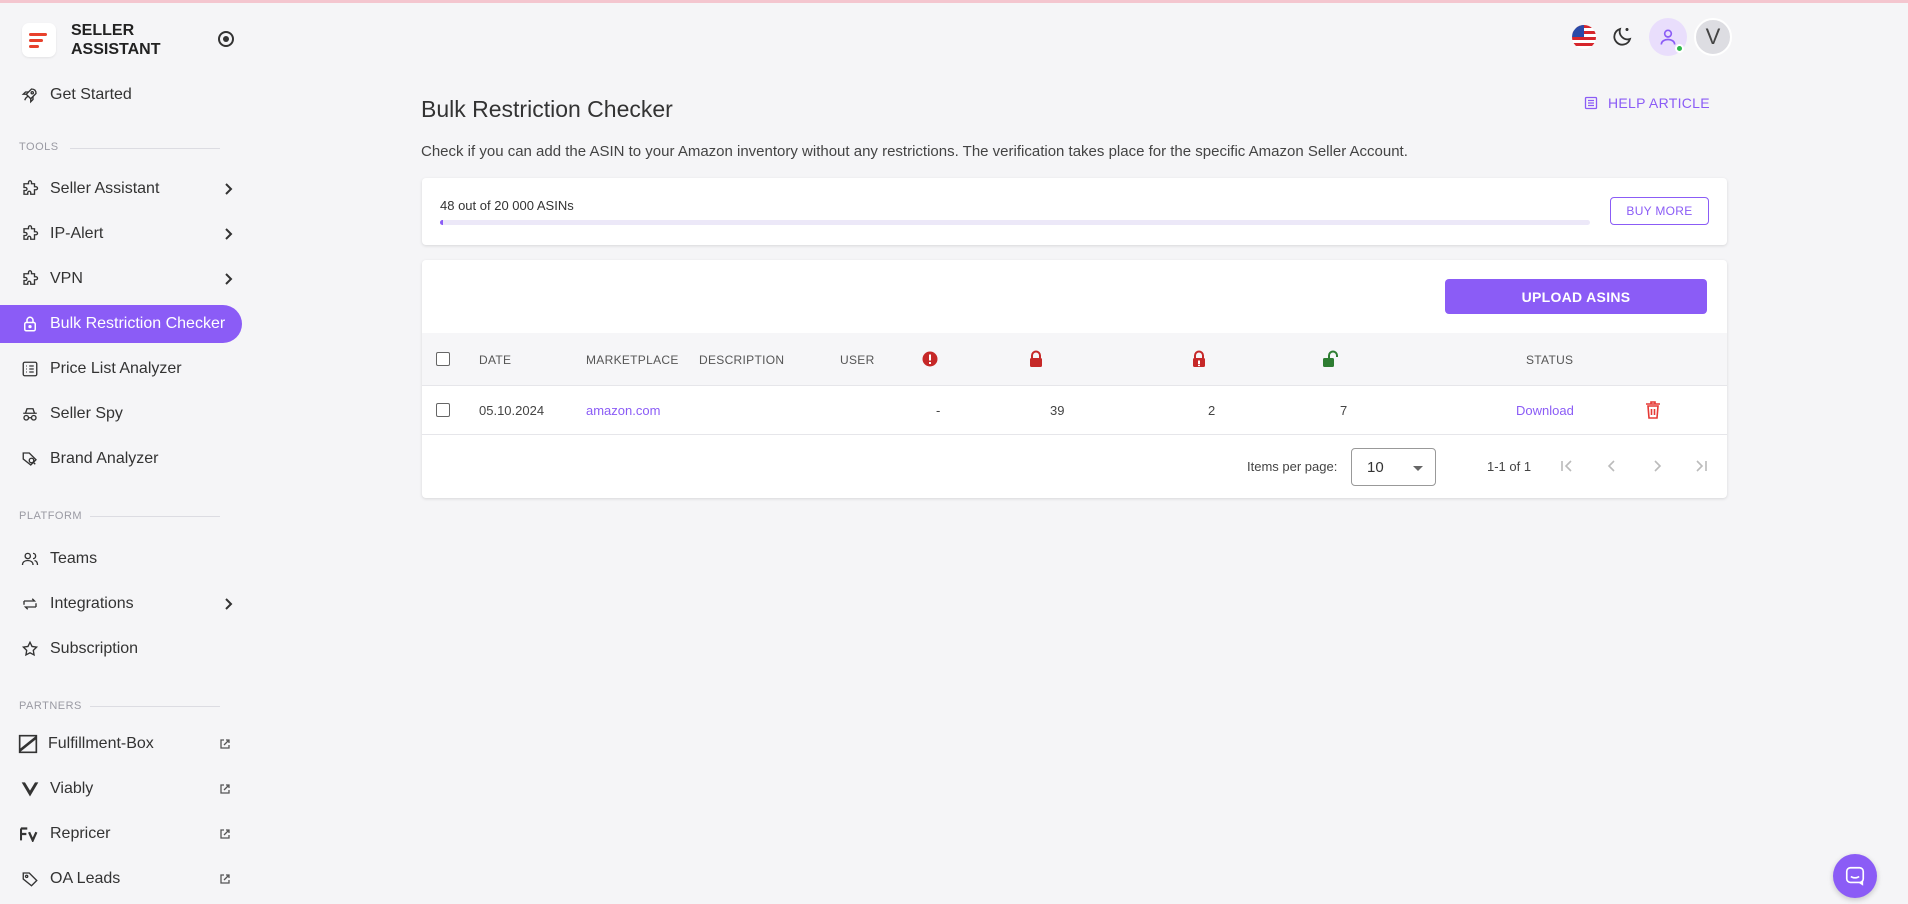  I want to click on upload-asins-button: UPLOAD ASINS, so click(1576, 296).